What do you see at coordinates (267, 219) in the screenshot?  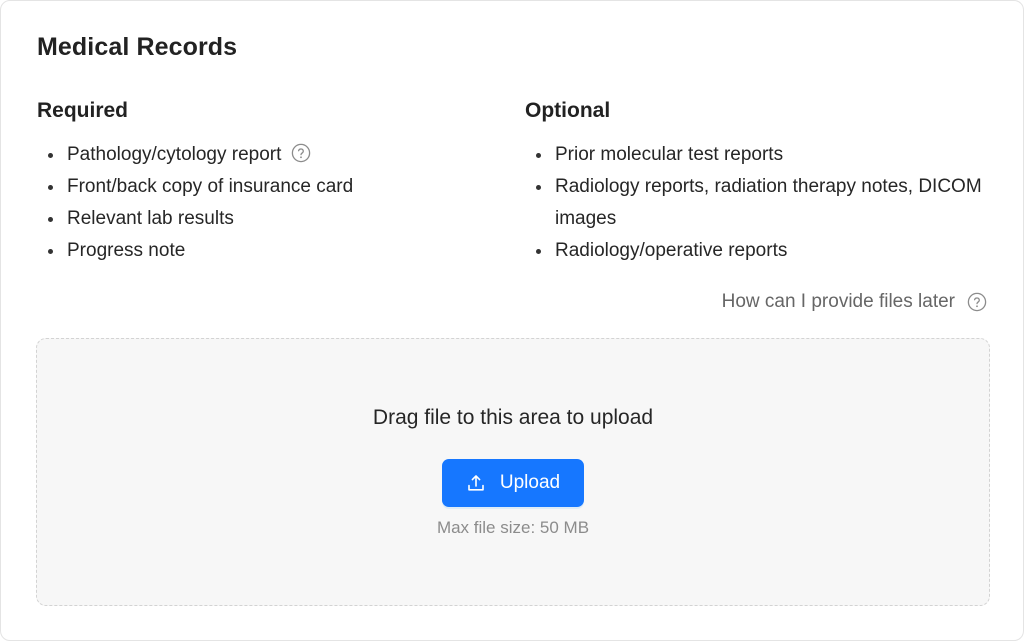 I see `list-item: Relevant lab results` at bounding box center [267, 219].